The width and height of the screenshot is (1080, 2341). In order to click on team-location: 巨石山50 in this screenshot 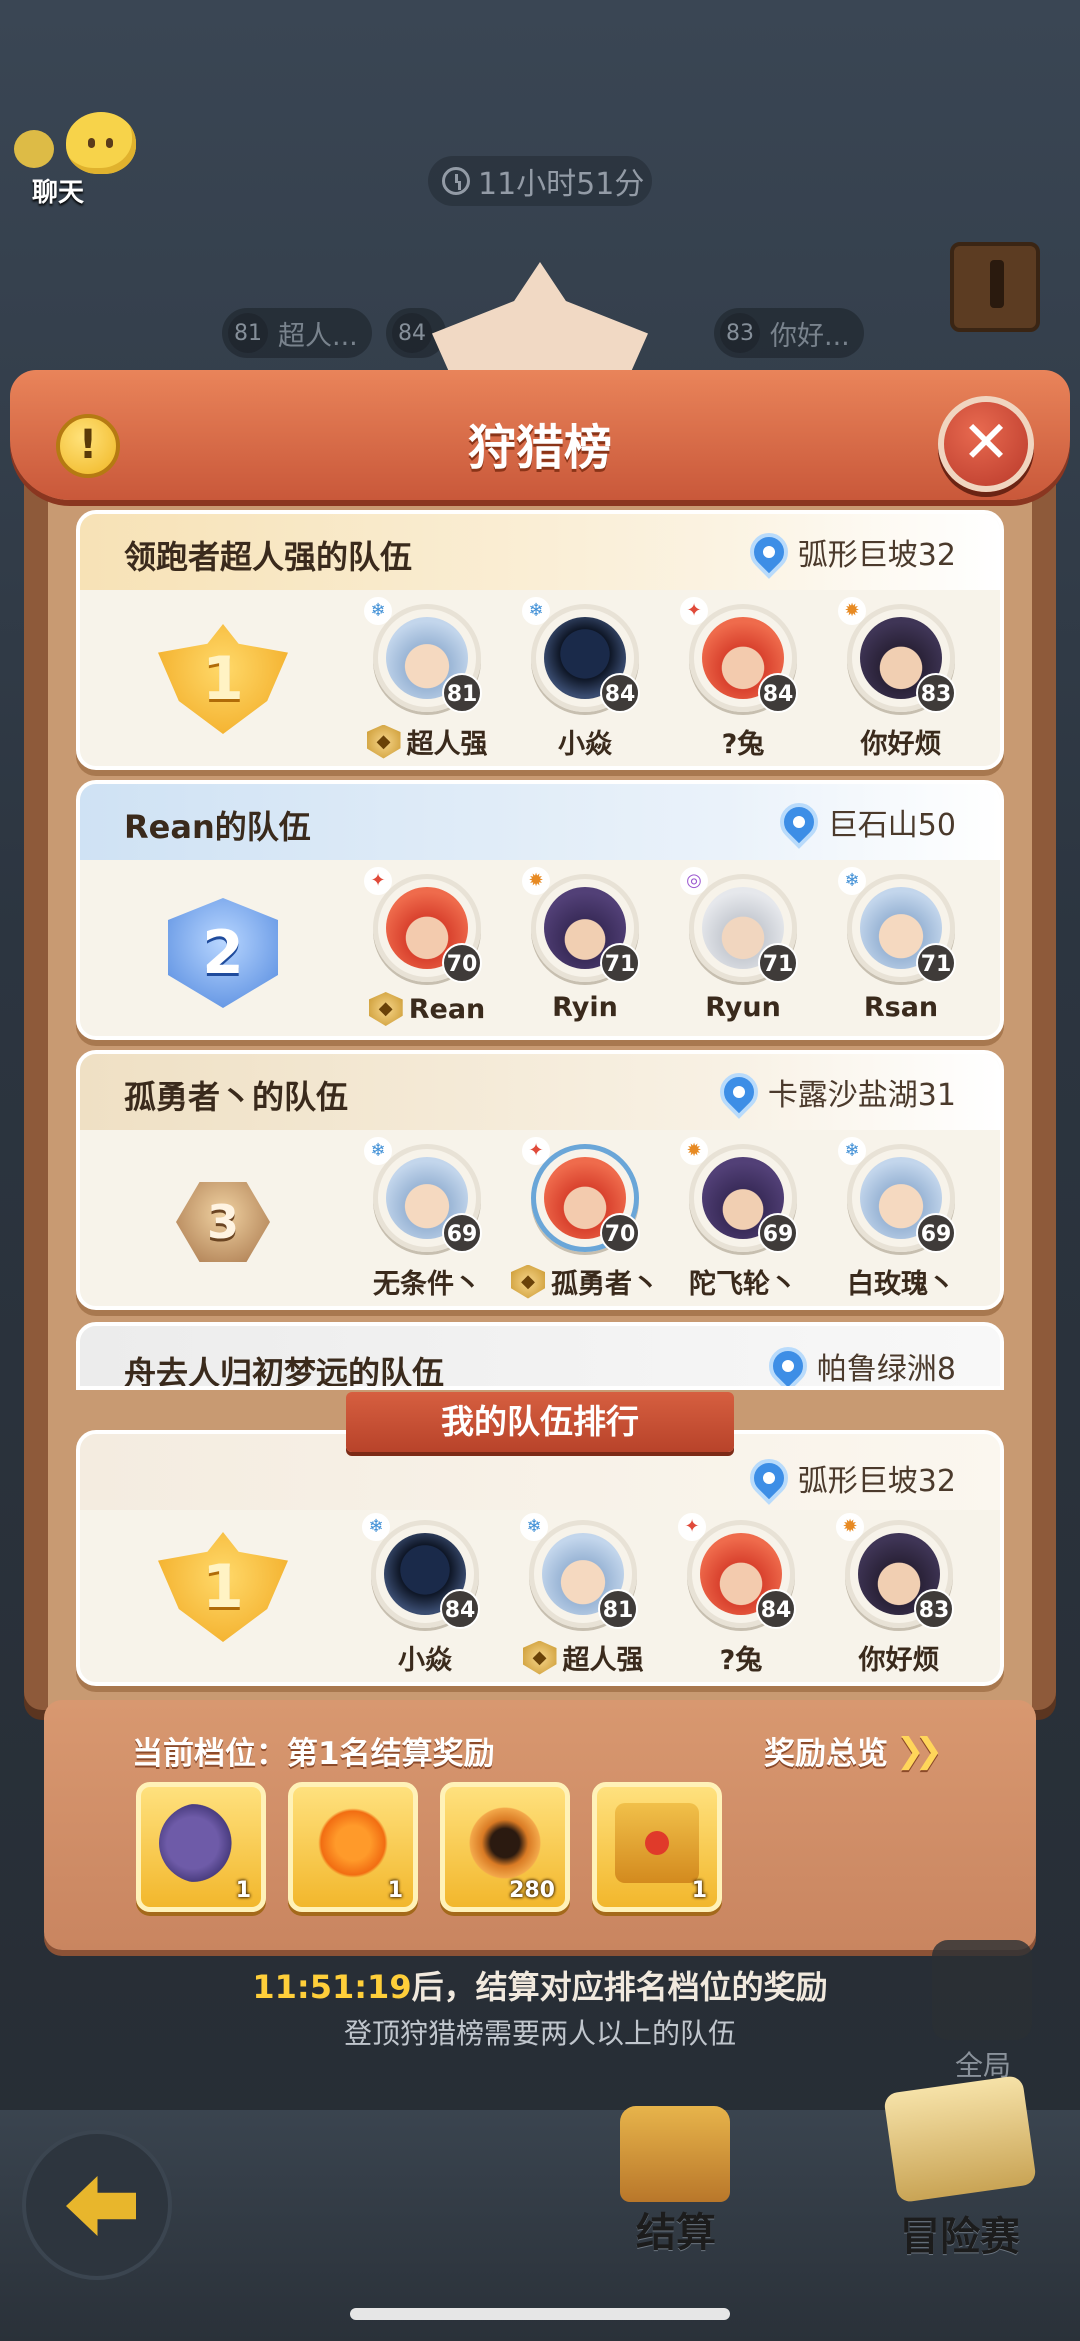, I will do `click(863, 822)`.